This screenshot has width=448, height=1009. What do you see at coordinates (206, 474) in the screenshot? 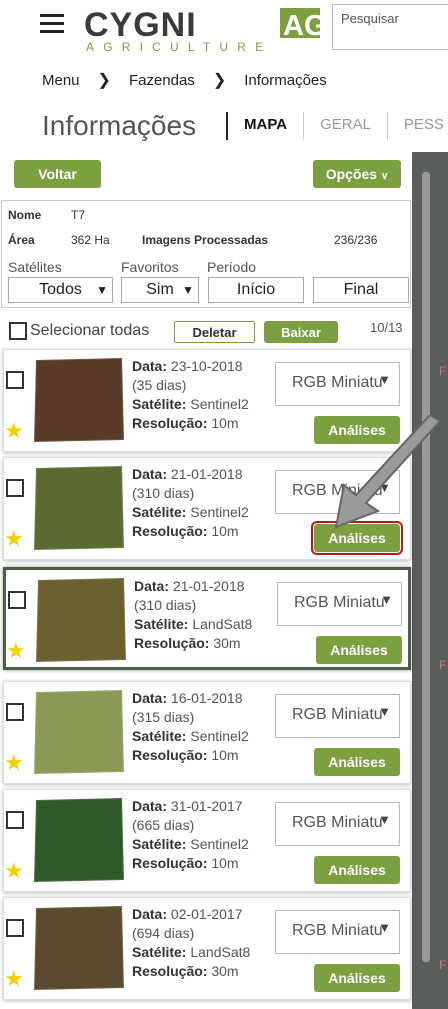
I see `image-date: 21-01-2018` at bounding box center [206, 474].